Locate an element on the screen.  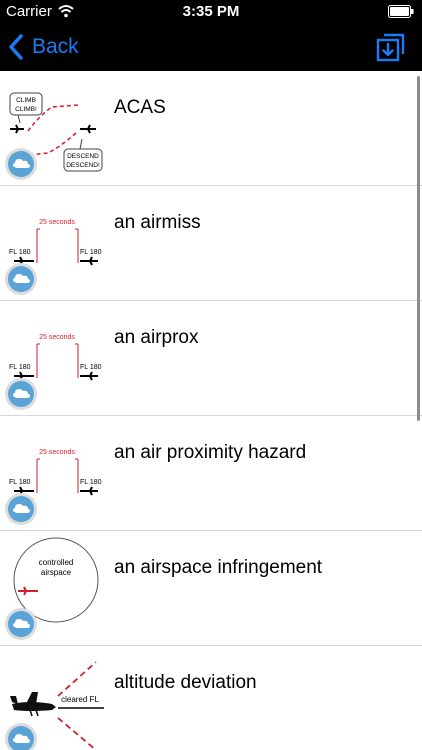
term-label: an air proximity hazard is located at coordinates (210, 452).